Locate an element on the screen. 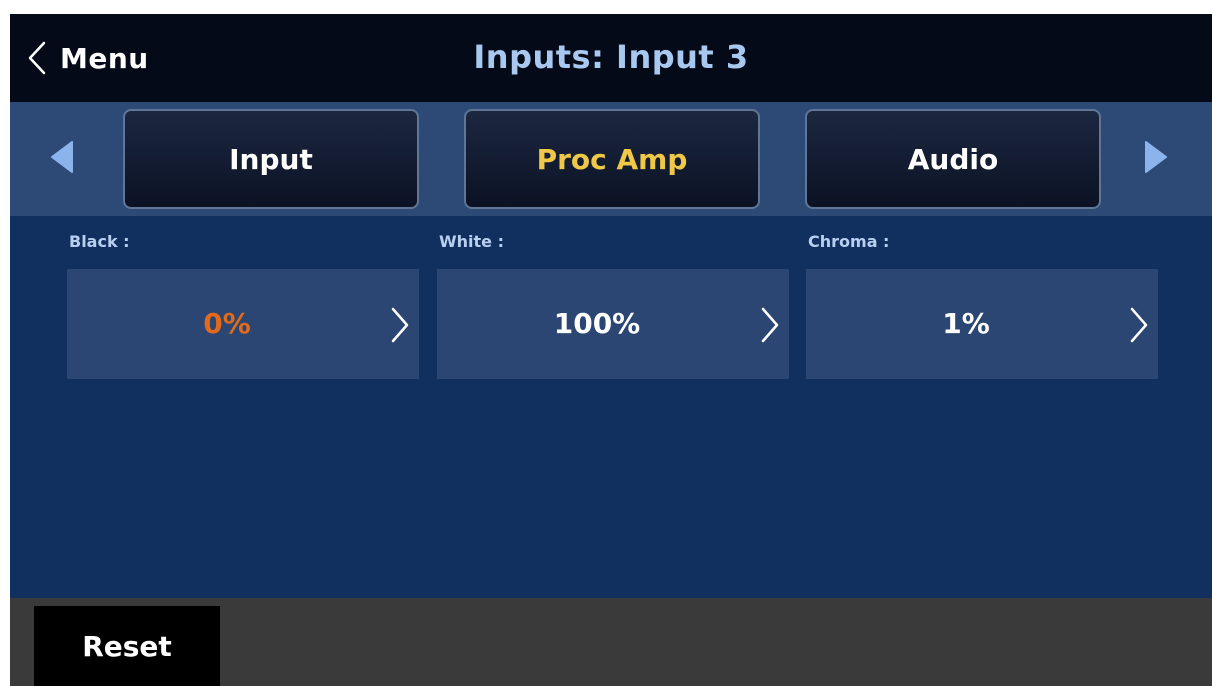 This screenshot has width=1212, height=686. header-bar: Menu Inputs: Input 3 is located at coordinates (611, 58).